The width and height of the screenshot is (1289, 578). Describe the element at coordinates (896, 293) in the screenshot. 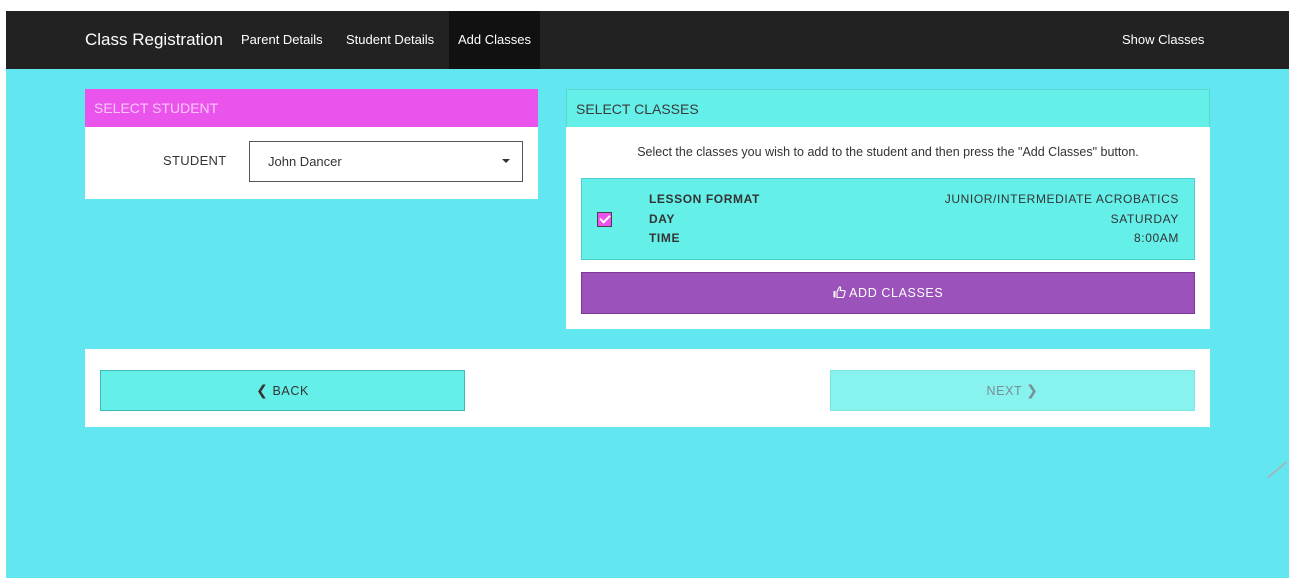

I see `add-classes-label: ADD CLASSES` at that location.